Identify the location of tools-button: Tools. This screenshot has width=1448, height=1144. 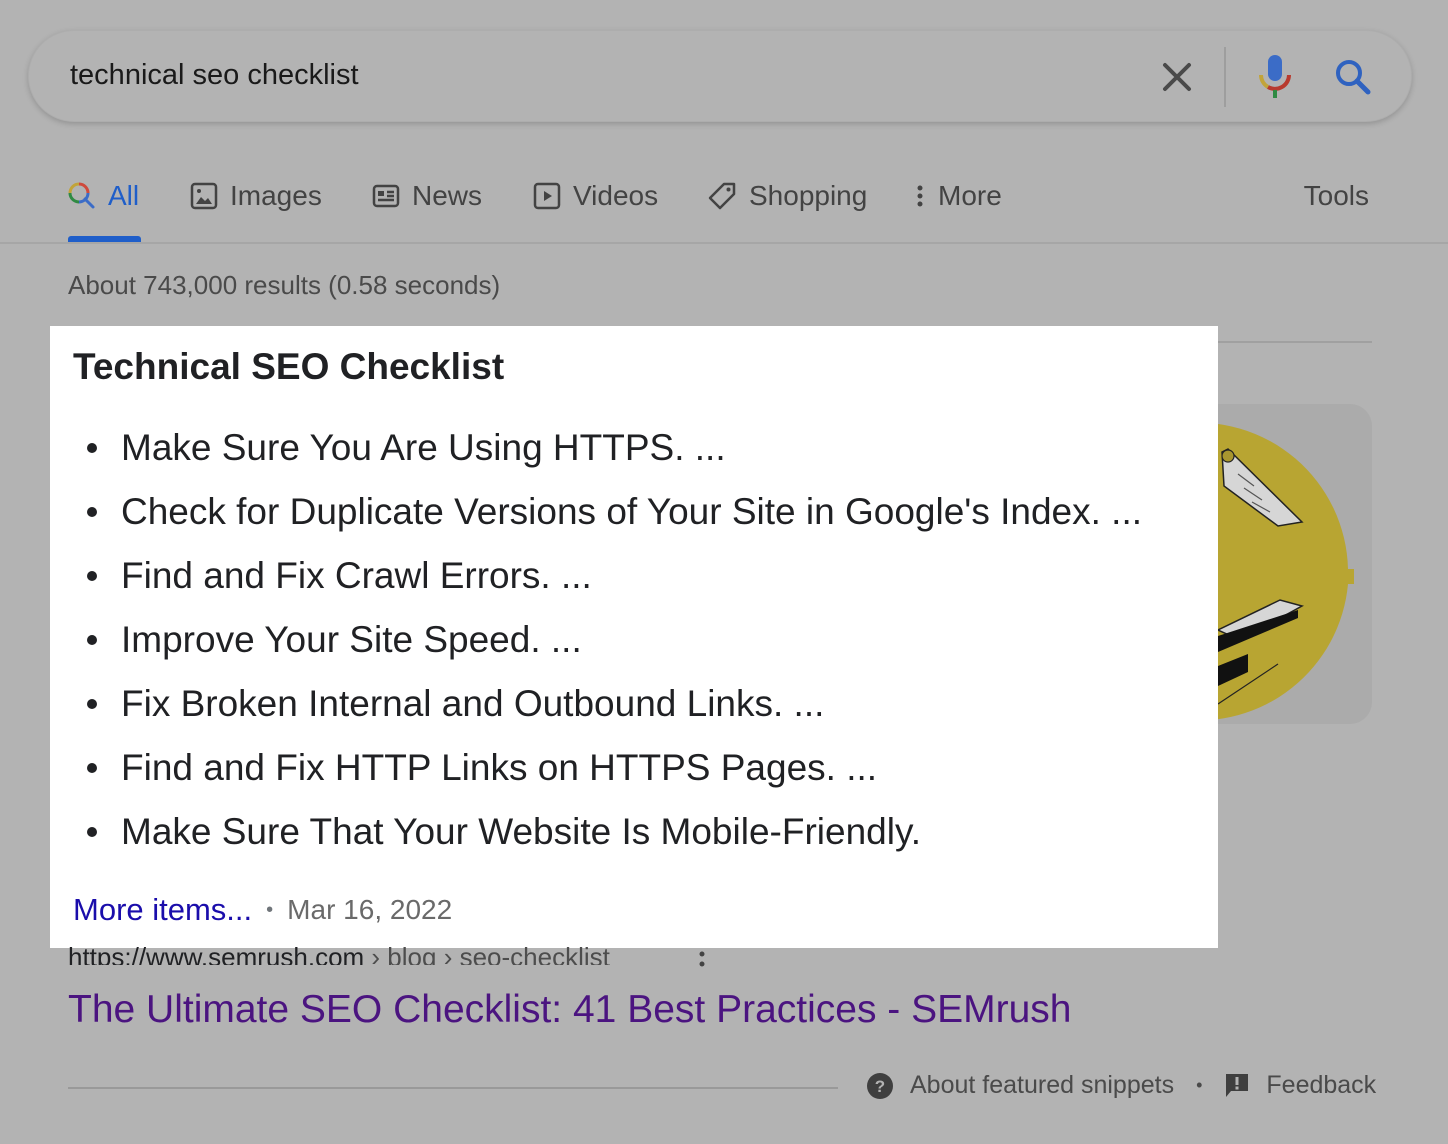
(1336, 196).